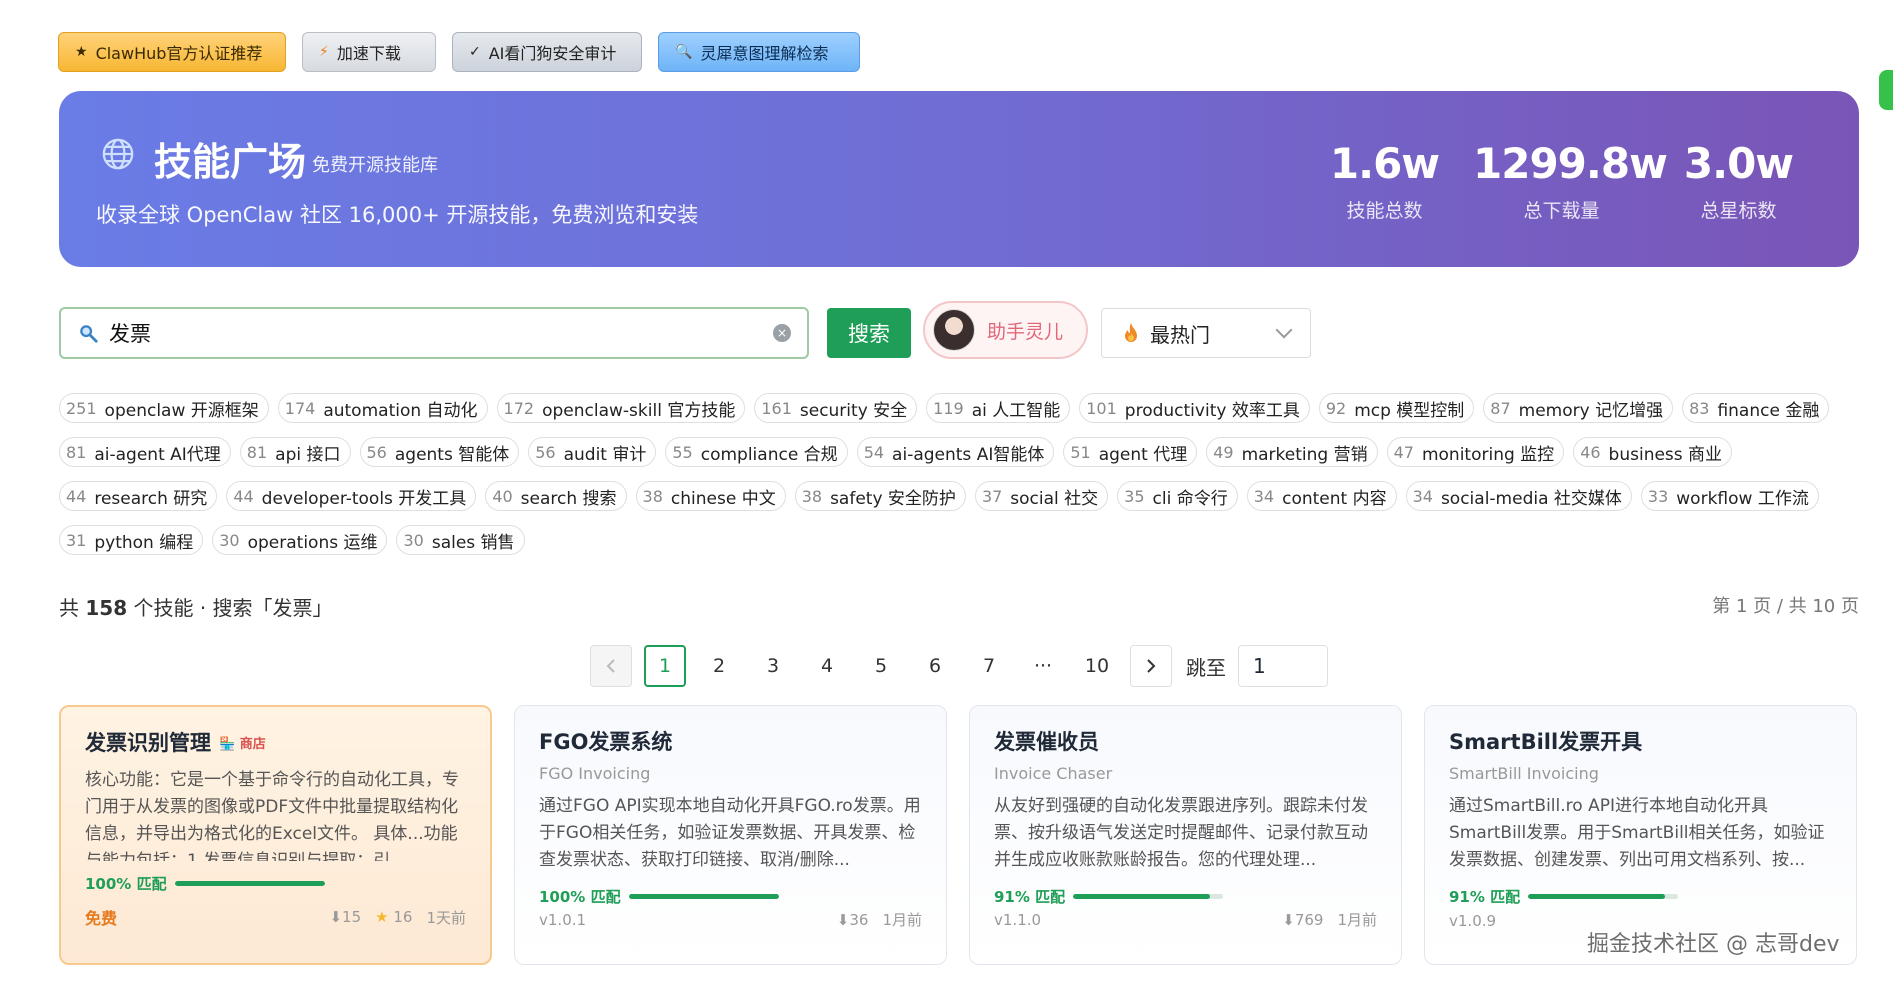 The height and width of the screenshot is (981, 1893). Describe the element at coordinates (1134, 496) in the screenshot. I see `tag-count: 35` at that location.